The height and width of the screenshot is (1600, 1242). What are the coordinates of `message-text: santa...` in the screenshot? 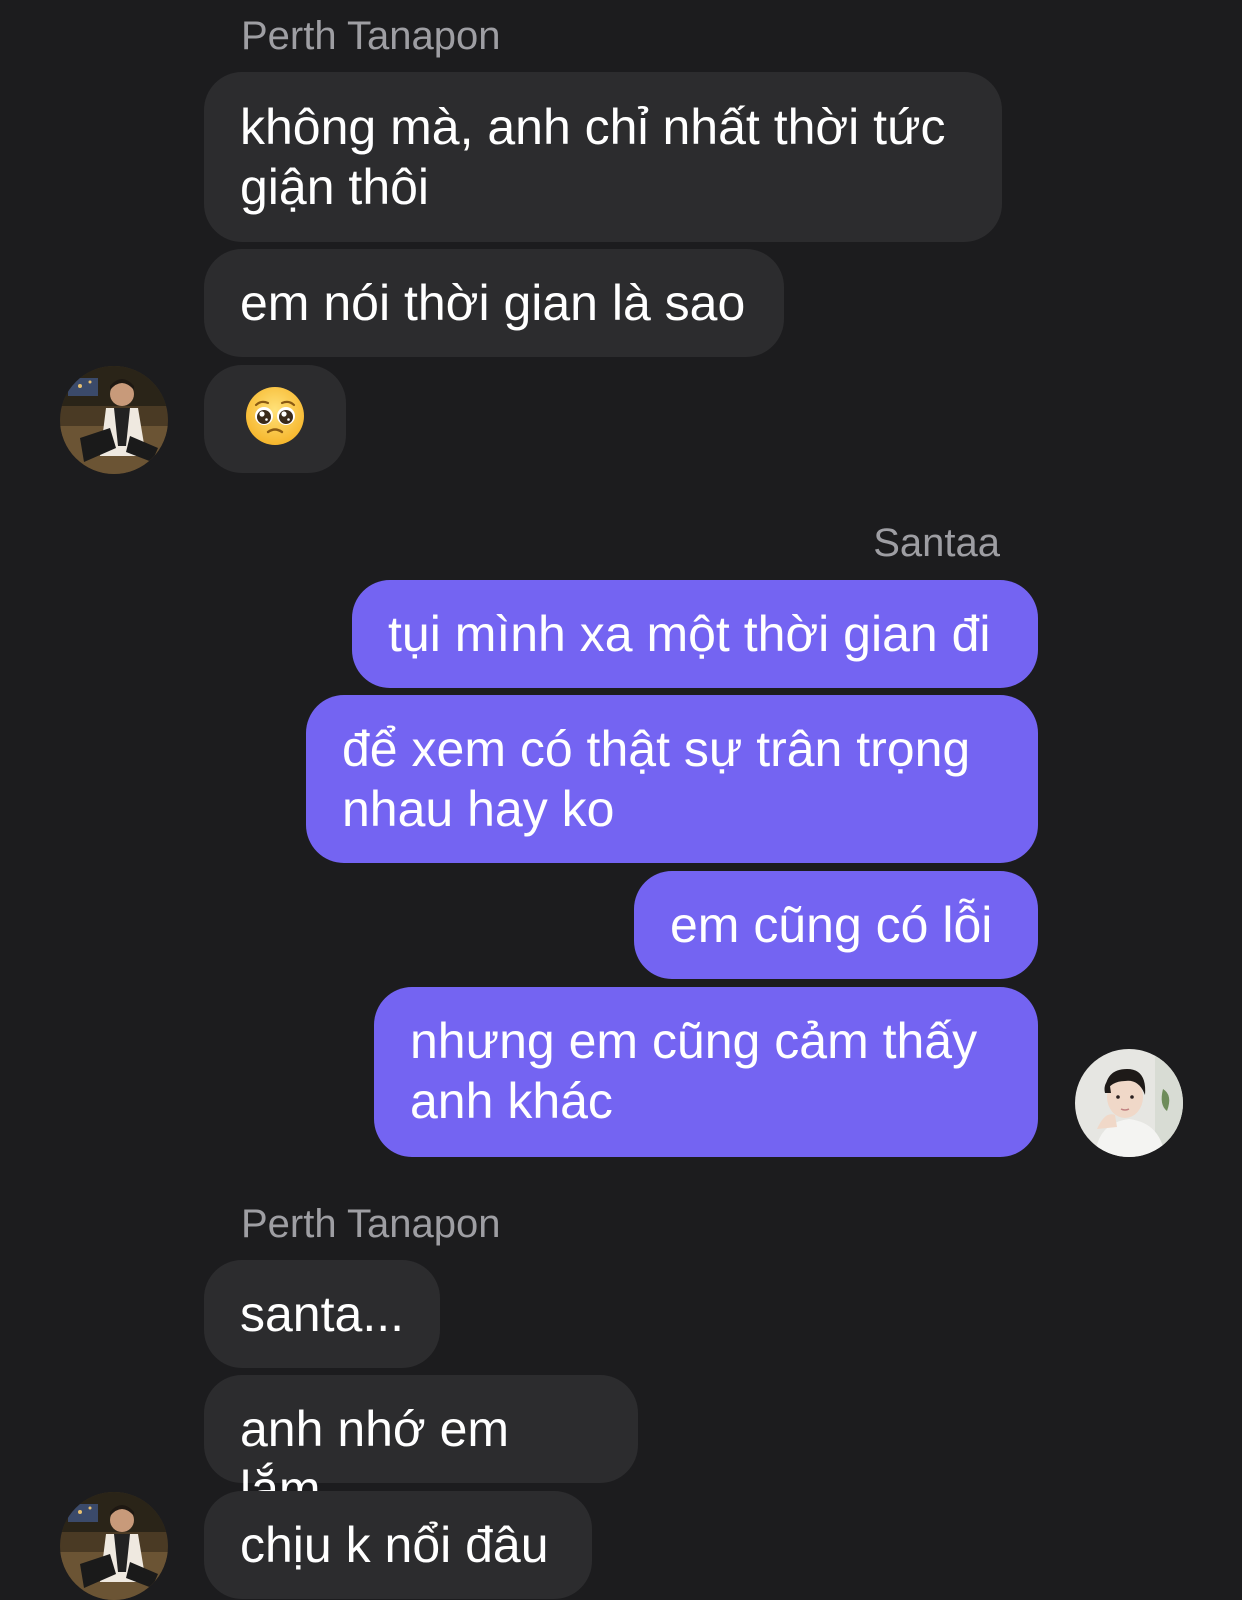 It's located at (322, 1314).